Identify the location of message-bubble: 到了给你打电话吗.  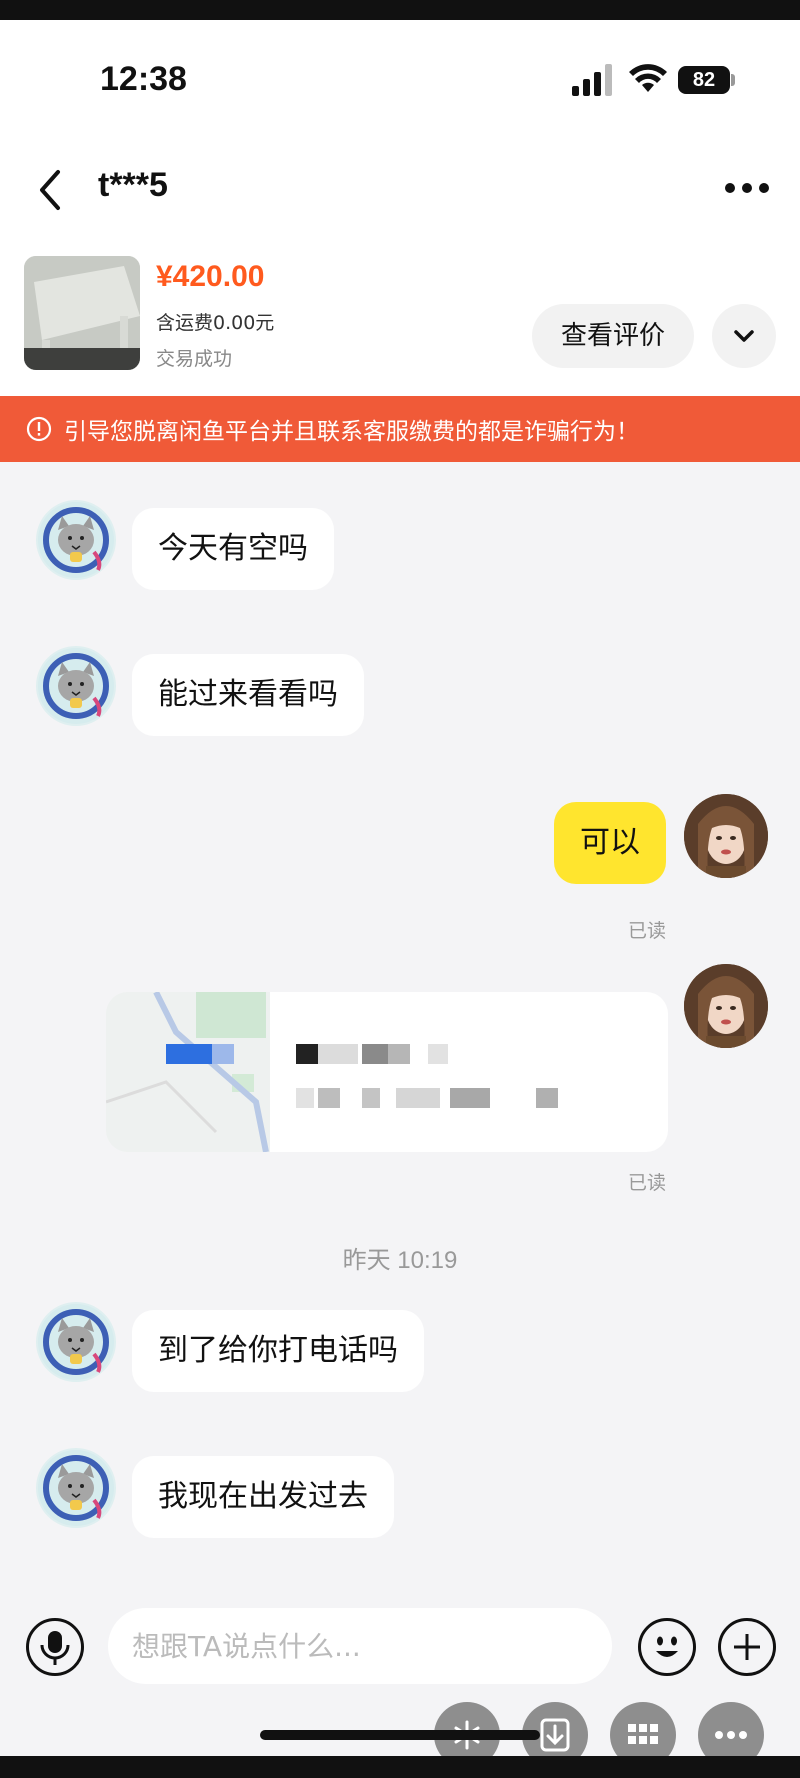
(278, 1351).